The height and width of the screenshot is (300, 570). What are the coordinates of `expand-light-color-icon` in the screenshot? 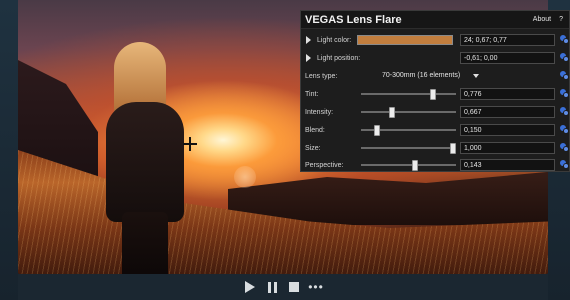 It's located at (308, 40).